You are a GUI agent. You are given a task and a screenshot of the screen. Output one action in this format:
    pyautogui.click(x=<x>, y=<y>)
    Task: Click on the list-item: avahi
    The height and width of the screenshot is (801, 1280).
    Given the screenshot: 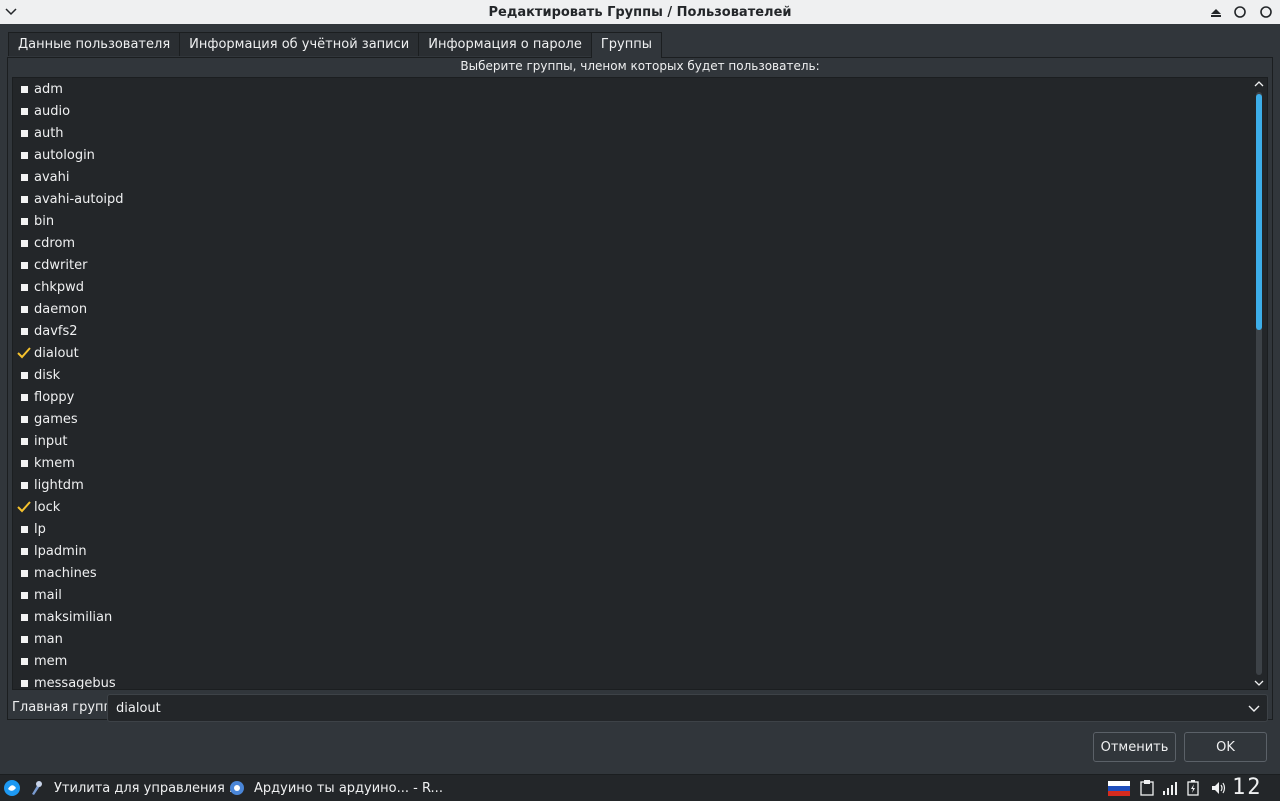 What is the action you would take?
    pyautogui.click(x=630, y=177)
    